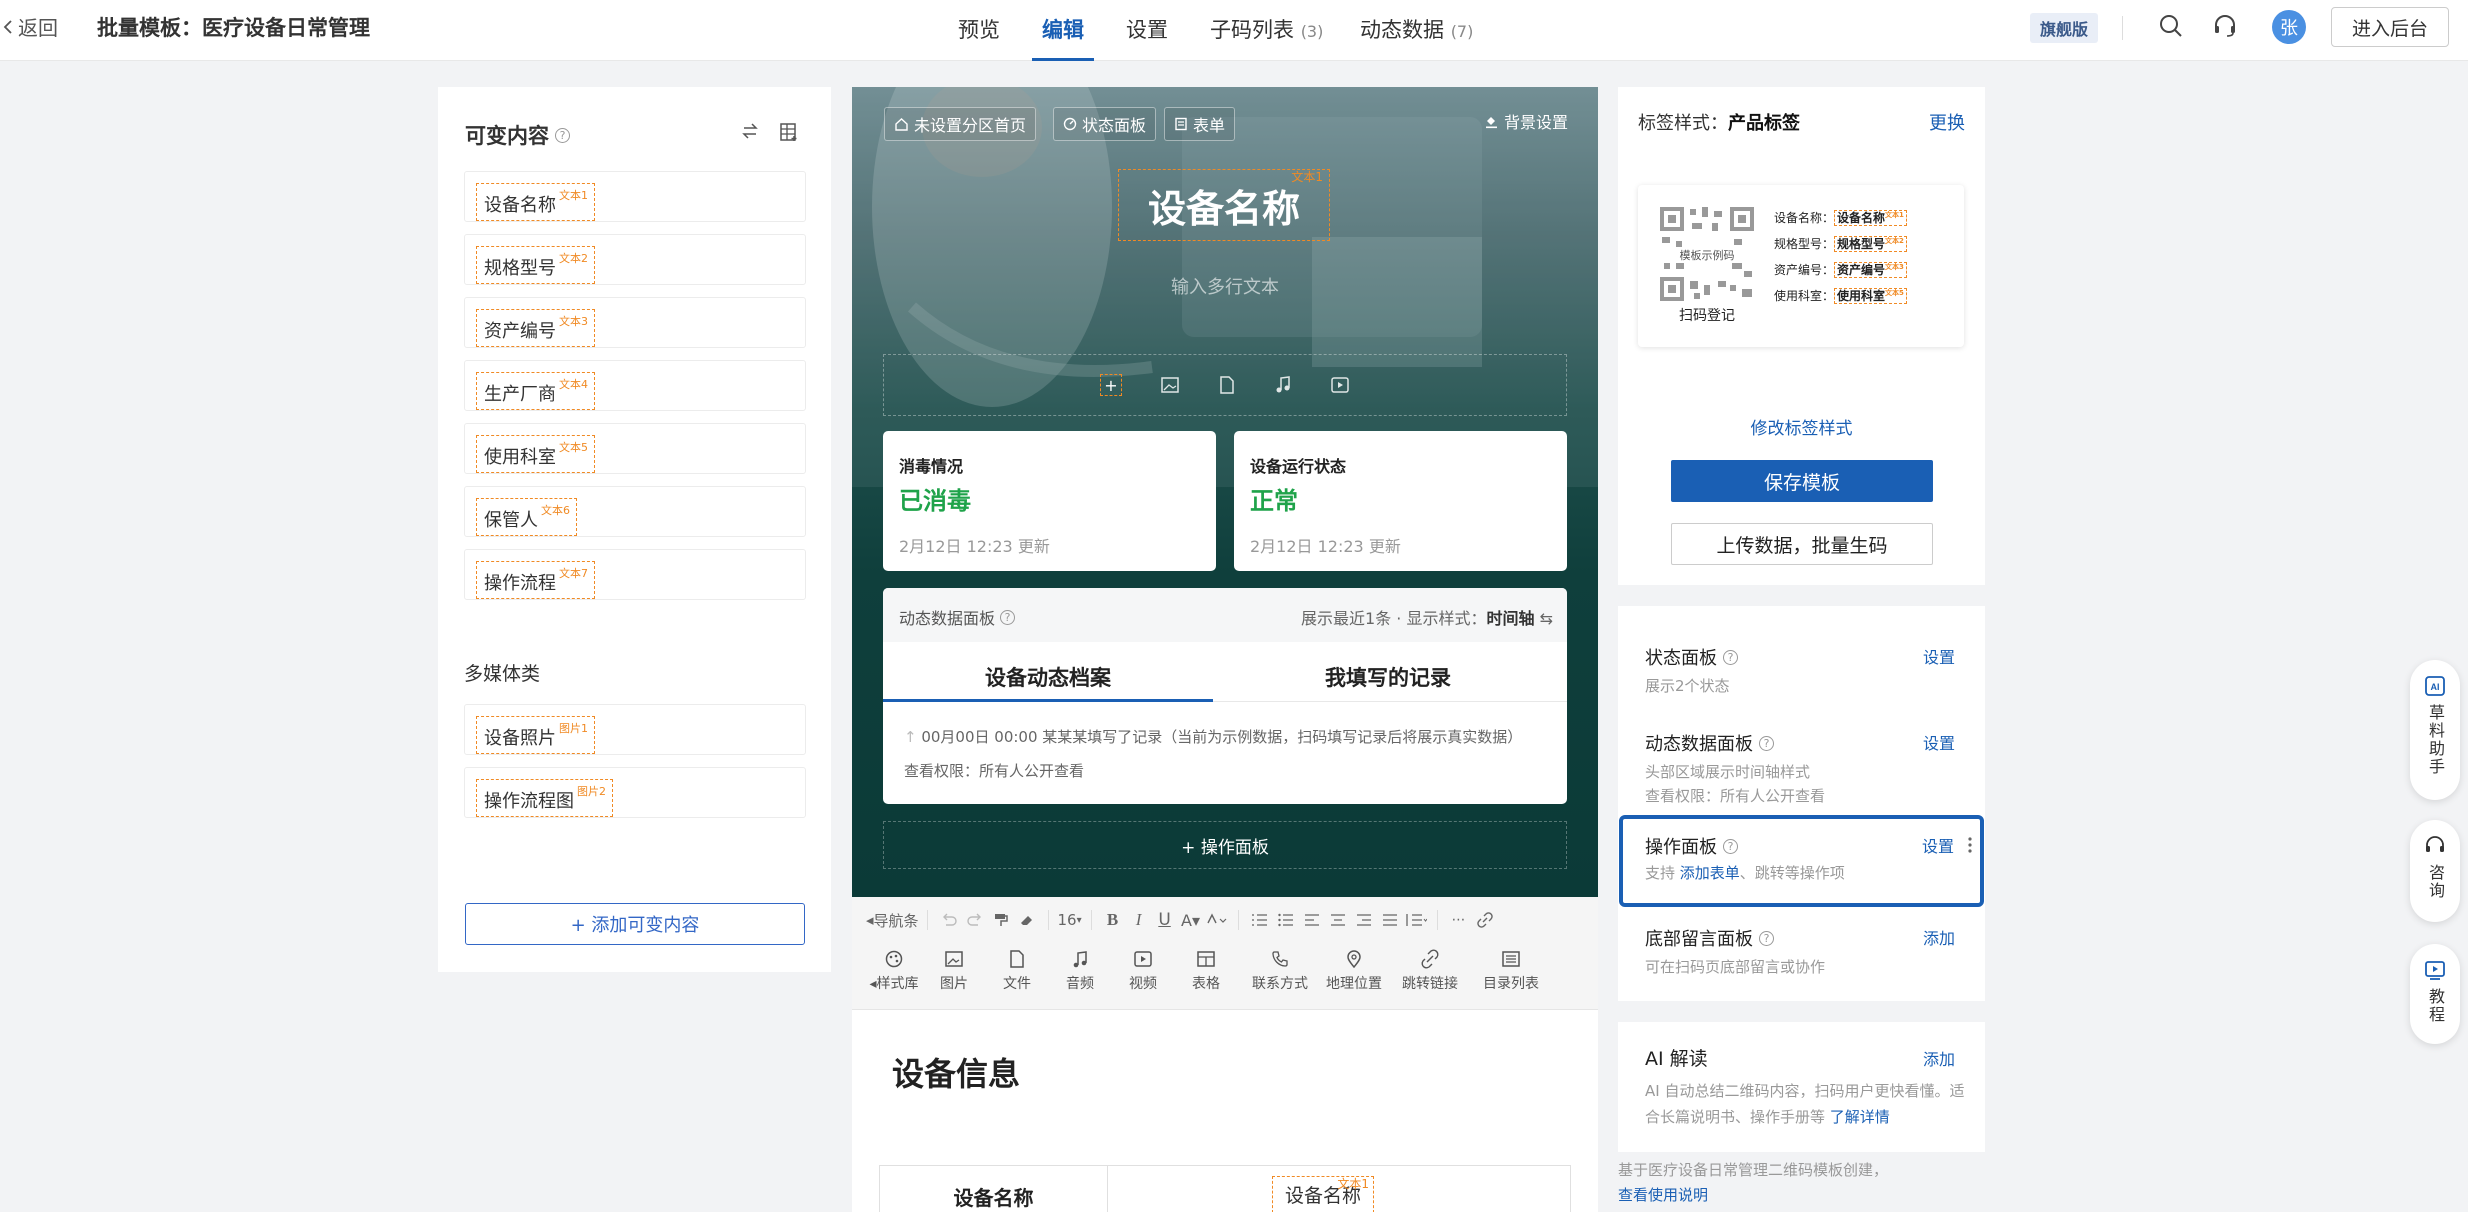 The image size is (2468, 1212). What do you see at coordinates (1430, 971) in the screenshot?
I see `insert-jump-link-button: 跳转链接` at bounding box center [1430, 971].